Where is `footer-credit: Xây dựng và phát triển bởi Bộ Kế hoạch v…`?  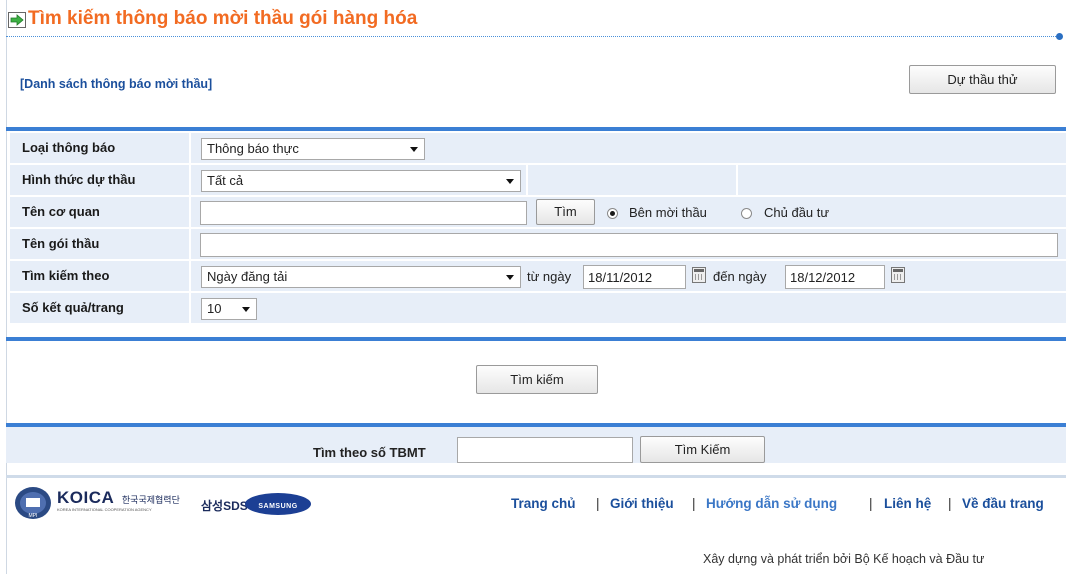
footer-credit: Xây dựng và phát triển bởi Bộ Kế hoạch v… is located at coordinates (844, 559).